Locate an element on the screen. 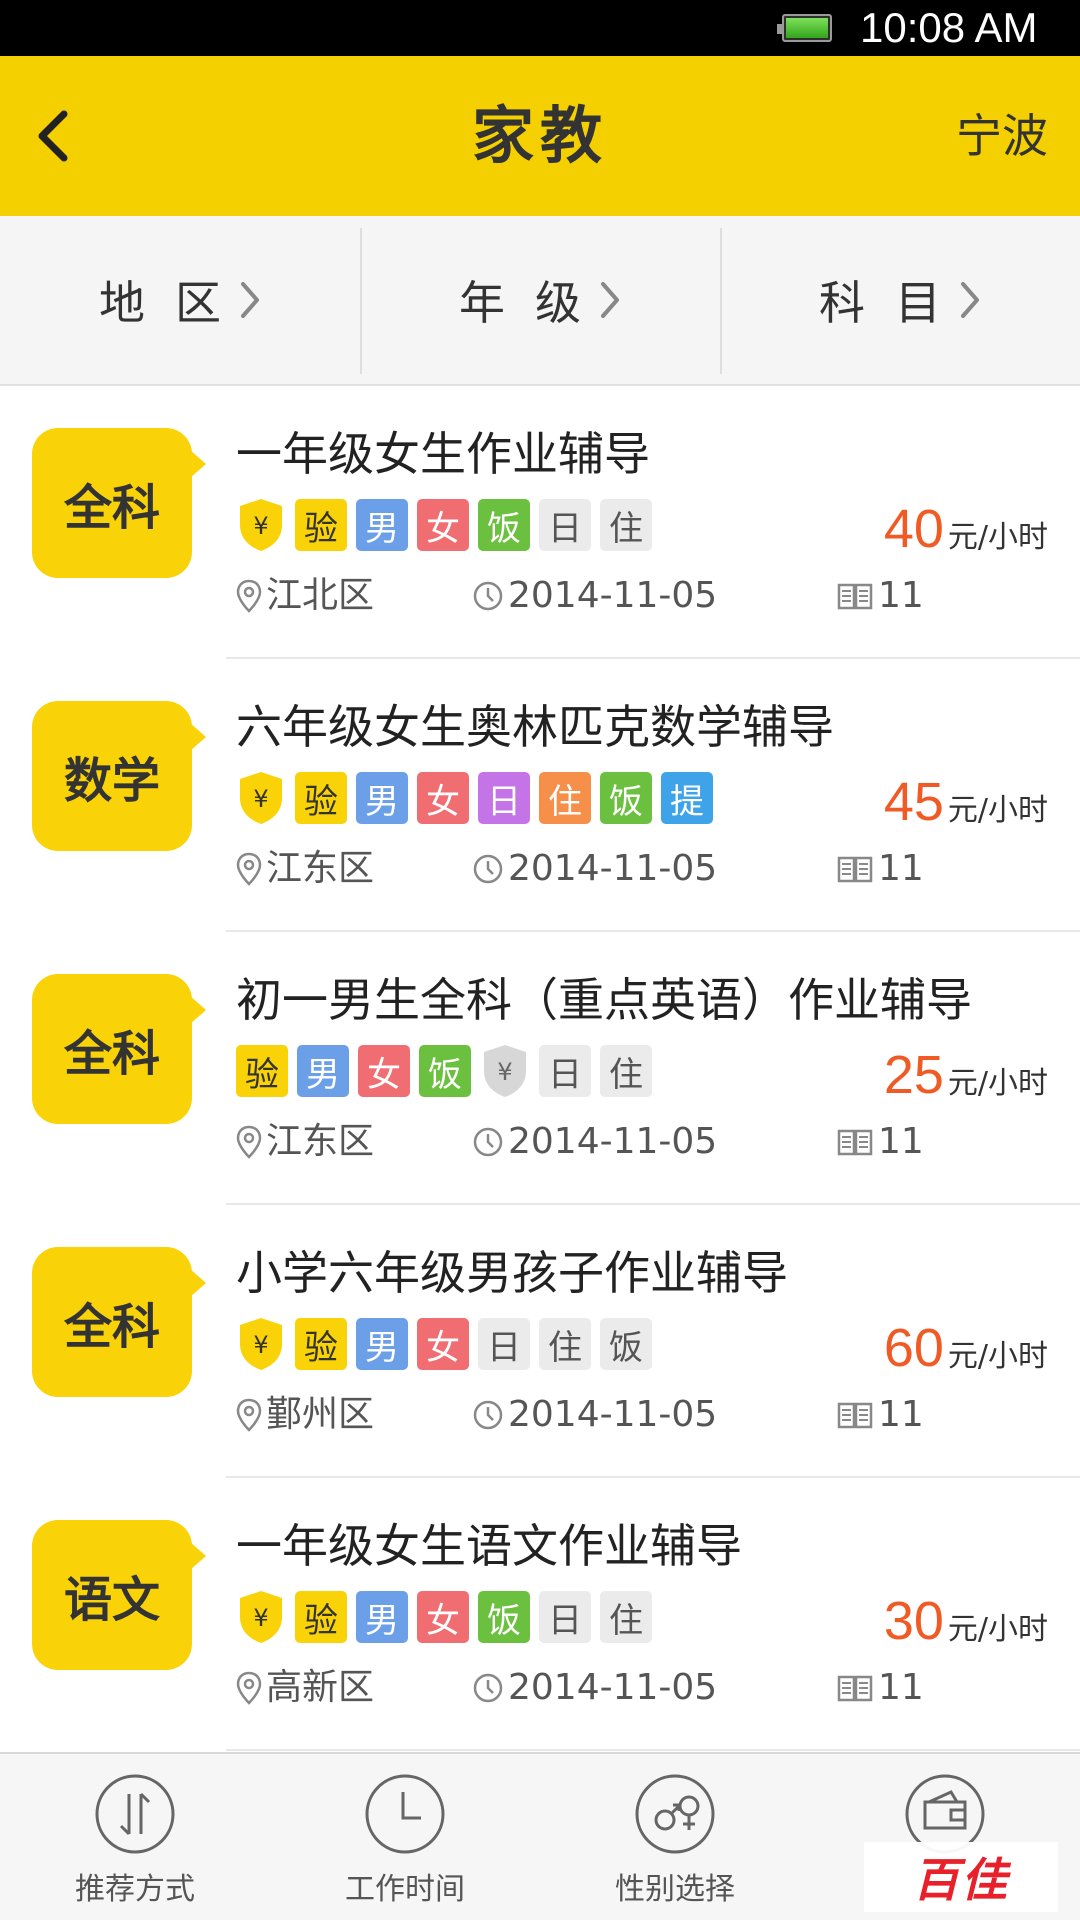 The image size is (1080, 1920). filter-1: 年级 is located at coordinates (540, 300).